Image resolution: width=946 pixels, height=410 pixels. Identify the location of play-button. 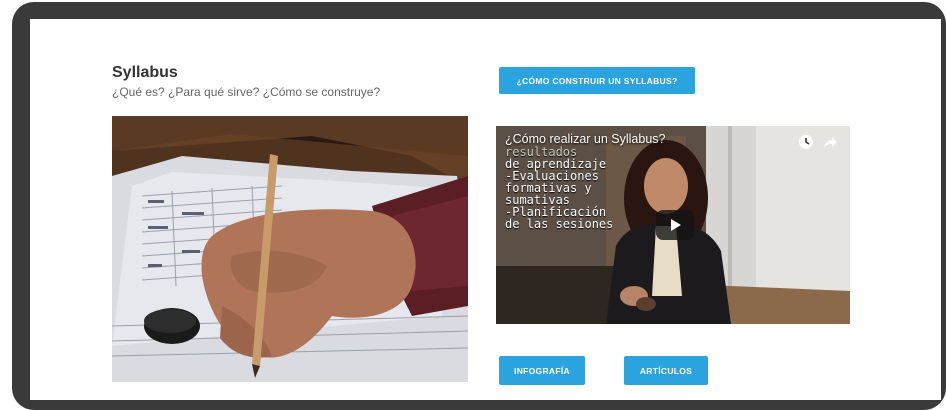
(675, 225).